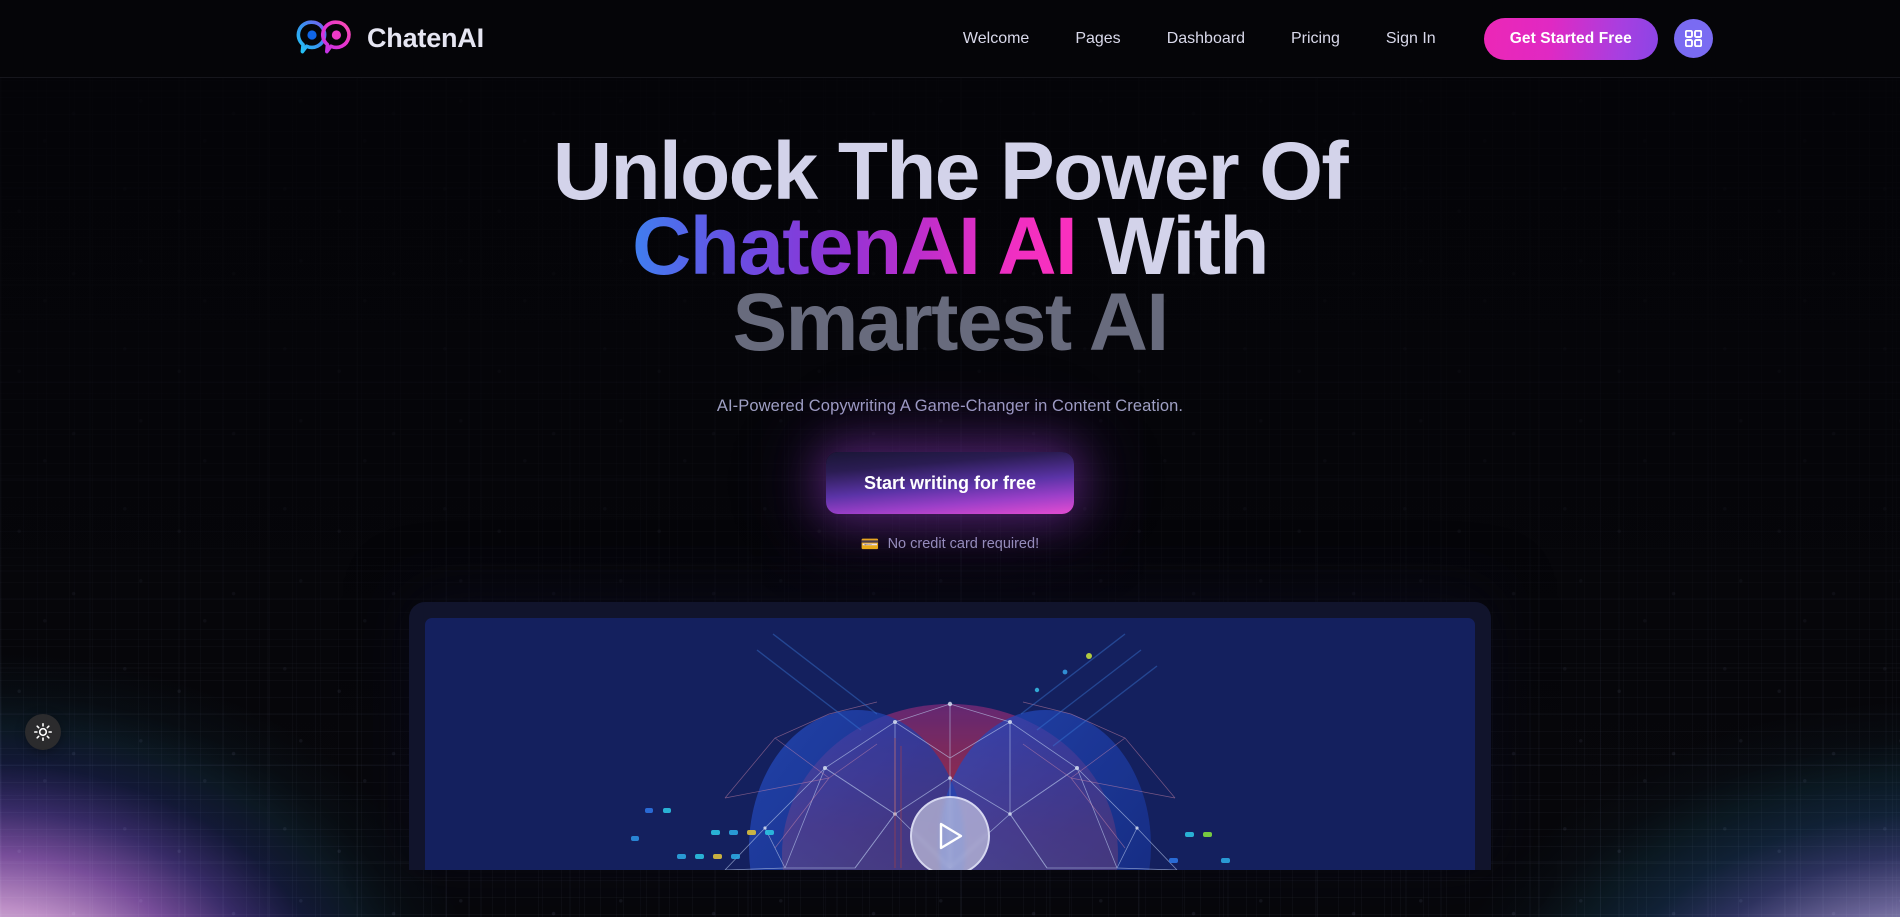  I want to click on header-actions: Get Started Free, so click(1598, 38).